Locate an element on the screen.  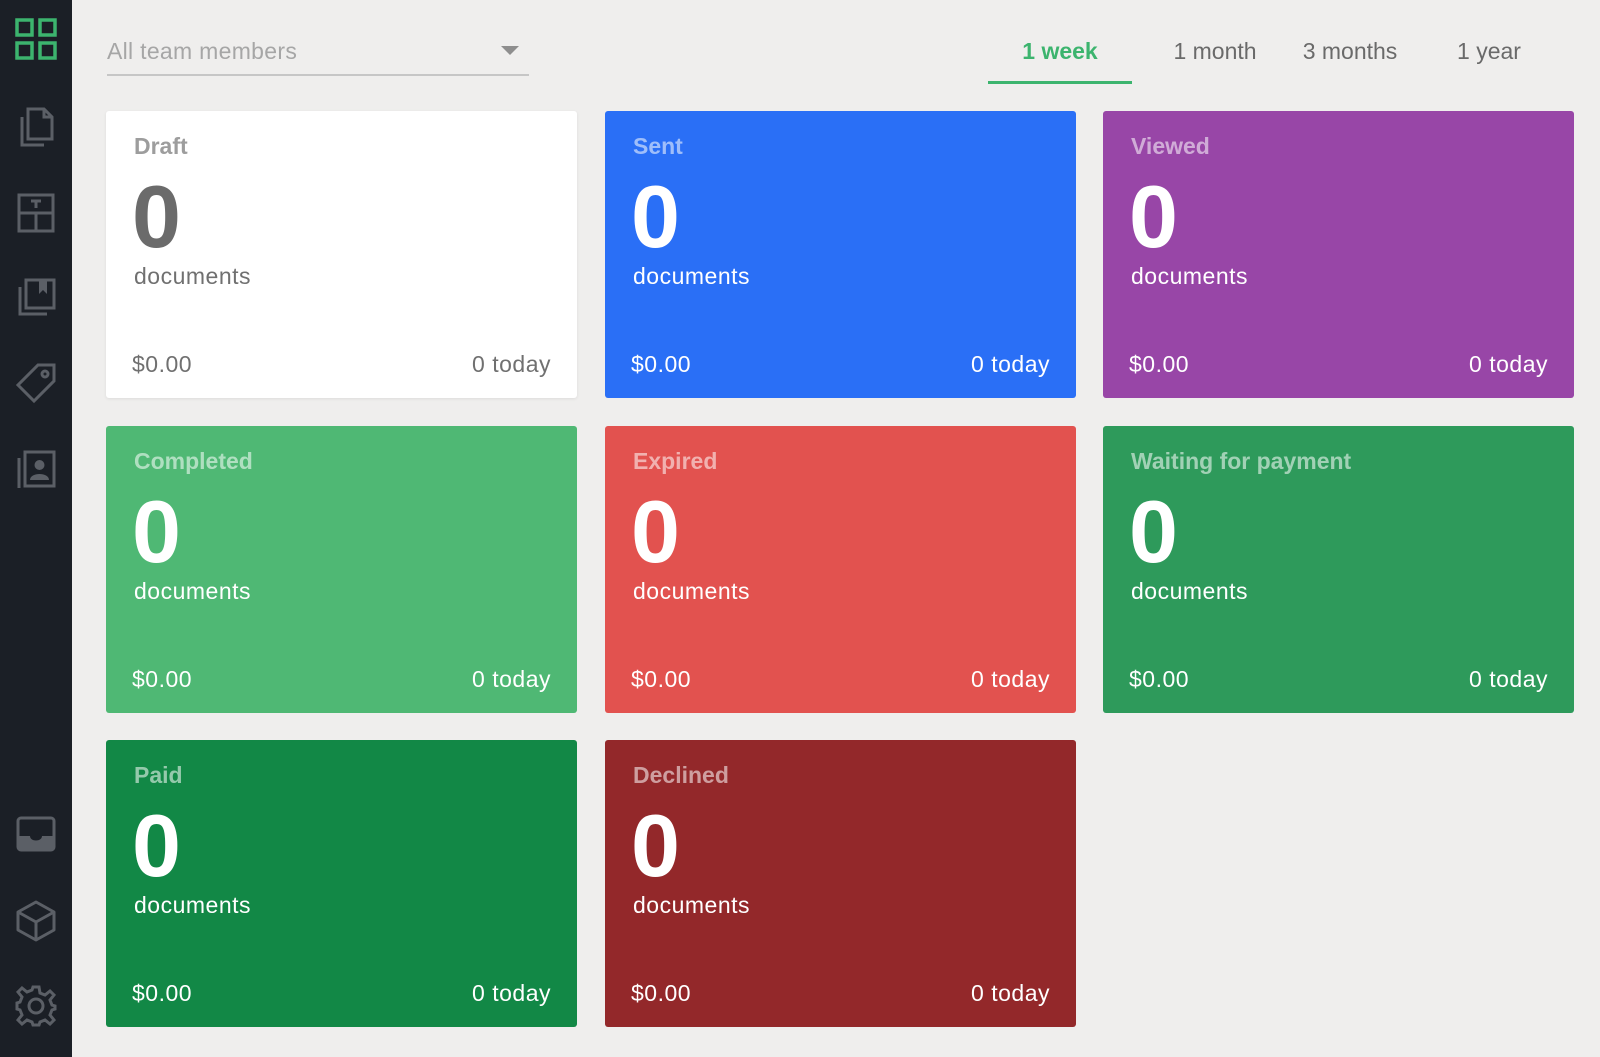
status-card-expired: Expired 0 documents $0.00 0 today is located at coordinates (840, 569).